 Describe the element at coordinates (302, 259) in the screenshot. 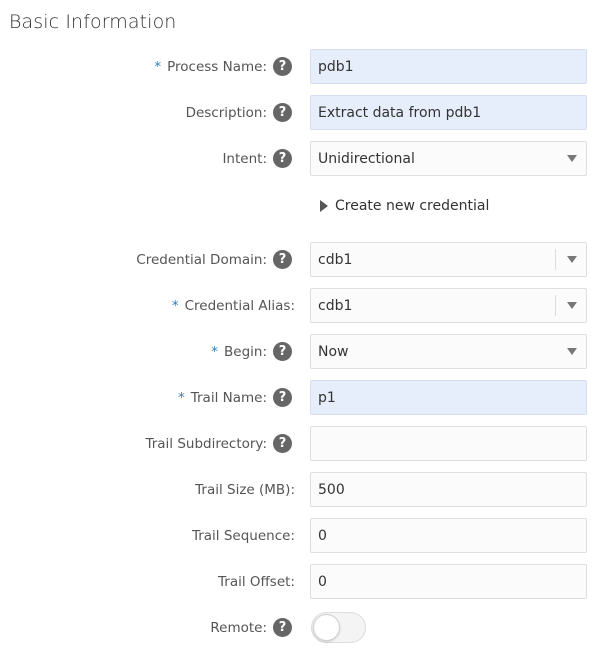

I see `row-credential-domain: Credential Domain: ? cdb1` at that location.